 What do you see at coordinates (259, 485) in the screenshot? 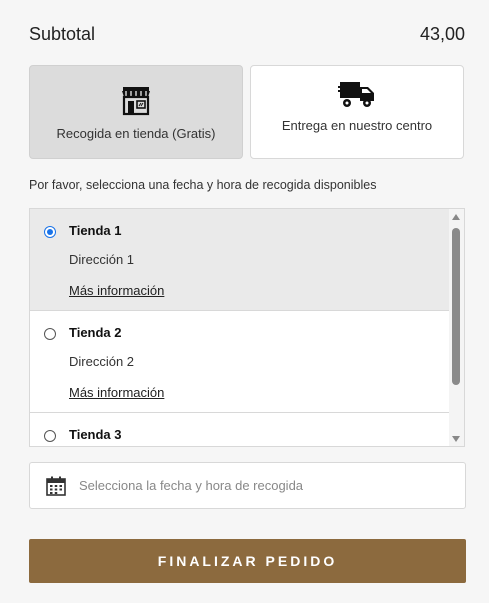
I see `pickup-date-input` at bounding box center [259, 485].